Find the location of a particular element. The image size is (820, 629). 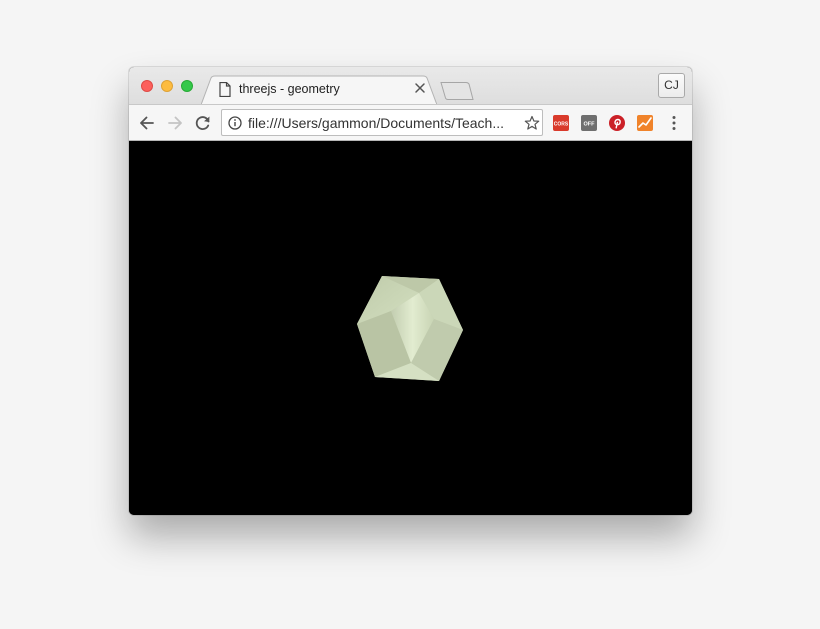

close-icon is located at coordinates (420, 88).